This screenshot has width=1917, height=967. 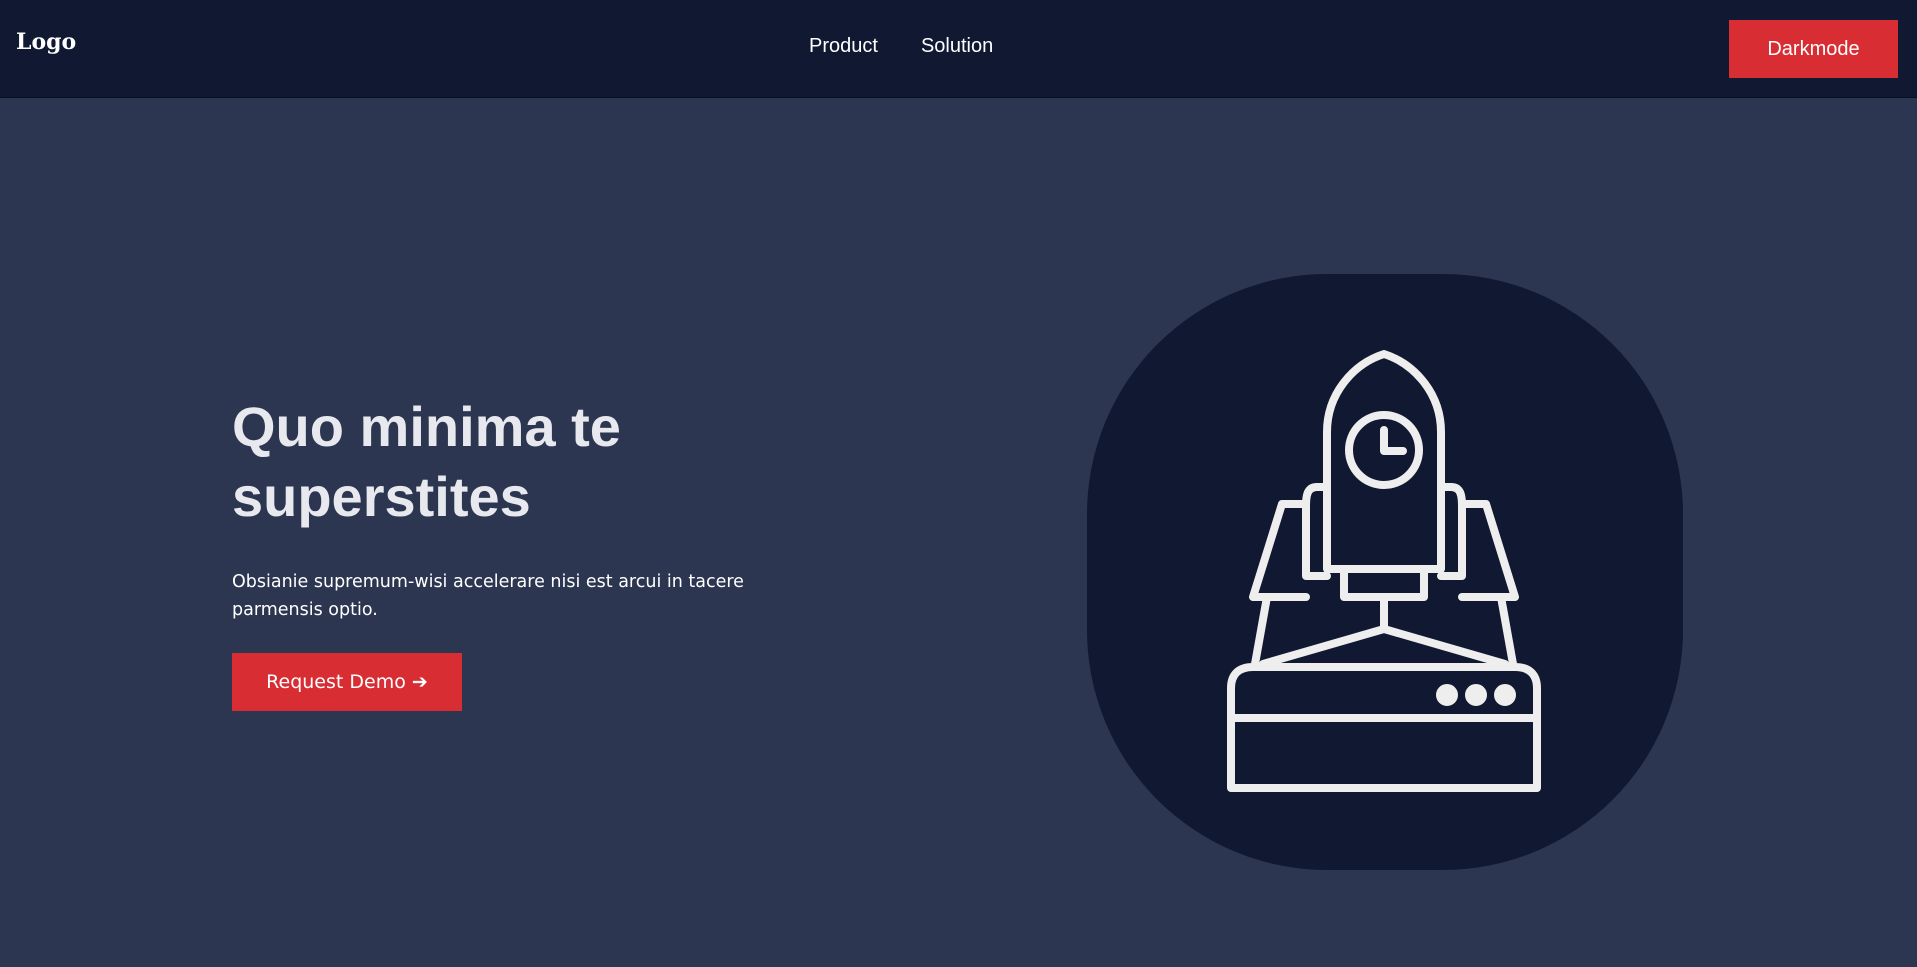 What do you see at coordinates (957, 46) in the screenshot?
I see `nav-link-solution: Solution` at bounding box center [957, 46].